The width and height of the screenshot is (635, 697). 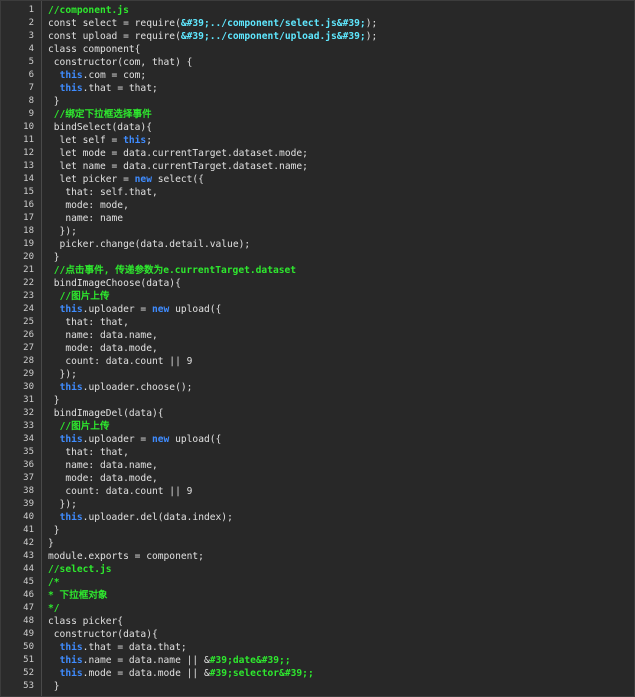 I want to click on code-line: 48 class picker{, so click(x=317, y=621).